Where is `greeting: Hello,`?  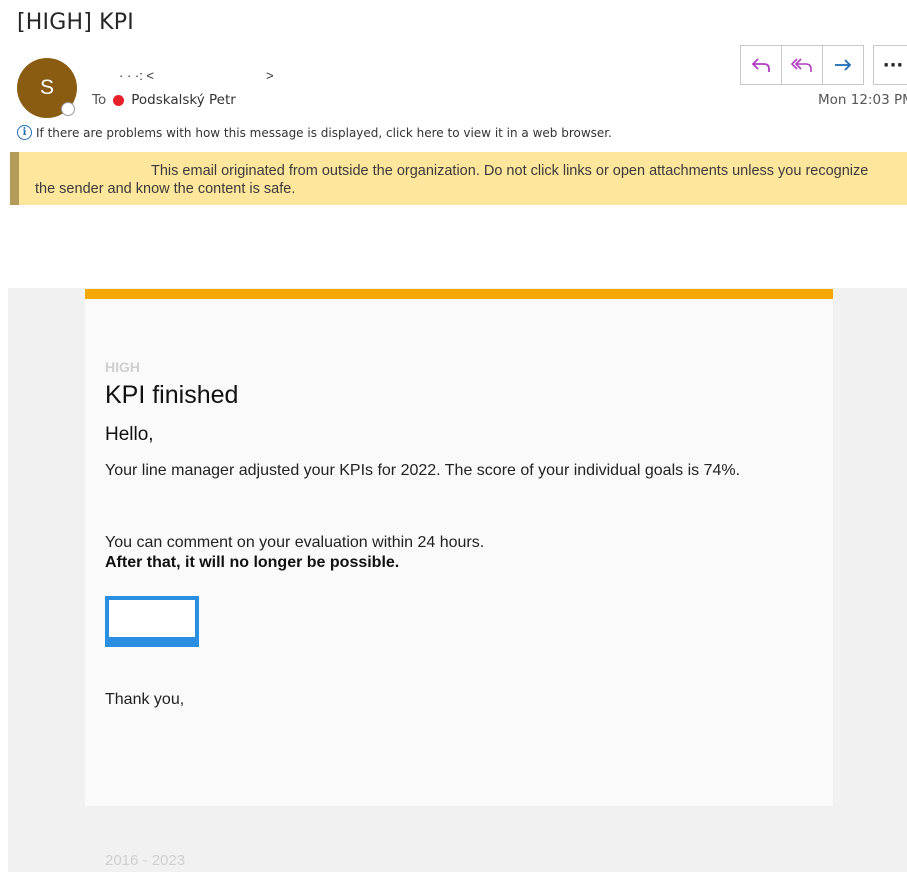
greeting: Hello, is located at coordinates (129, 434).